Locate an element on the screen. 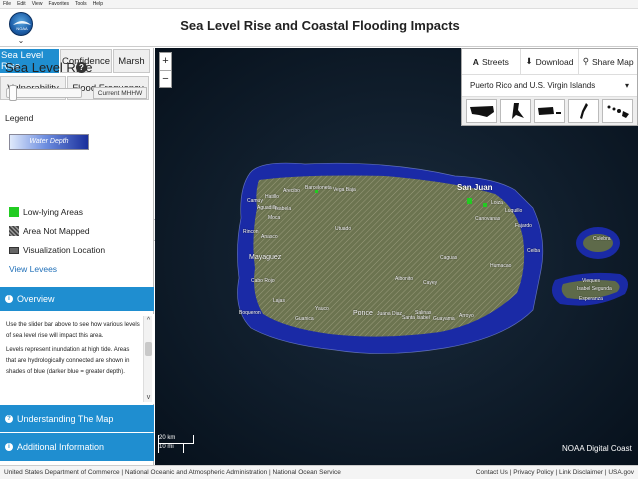 Image resolution: width=638 pixels, height=479 pixels. map-label: Rincon is located at coordinates (251, 232).